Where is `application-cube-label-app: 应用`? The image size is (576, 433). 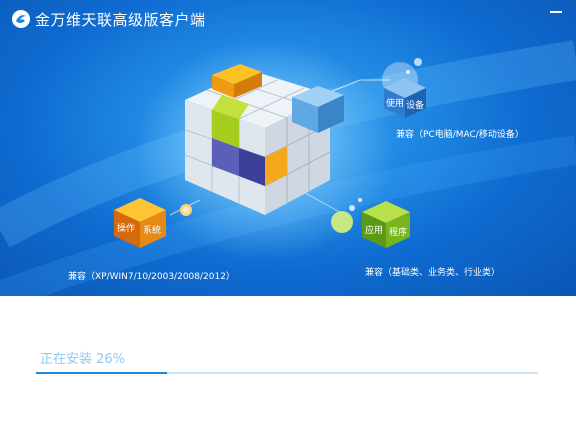
application-cube-label-app: 应用 is located at coordinates (374, 230).